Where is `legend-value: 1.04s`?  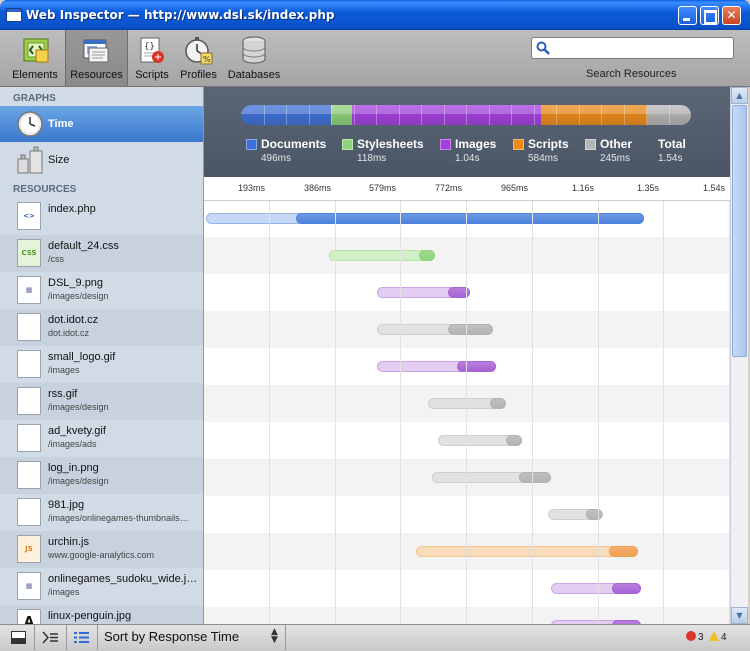
legend-value: 1.04s is located at coordinates (467, 158).